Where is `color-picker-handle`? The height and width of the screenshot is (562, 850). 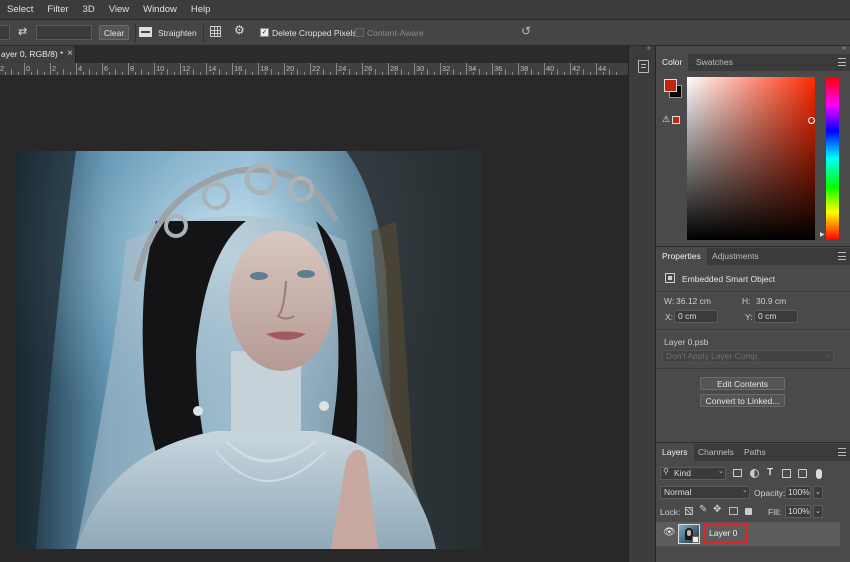
color-picker-handle is located at coordinates (811, 120).